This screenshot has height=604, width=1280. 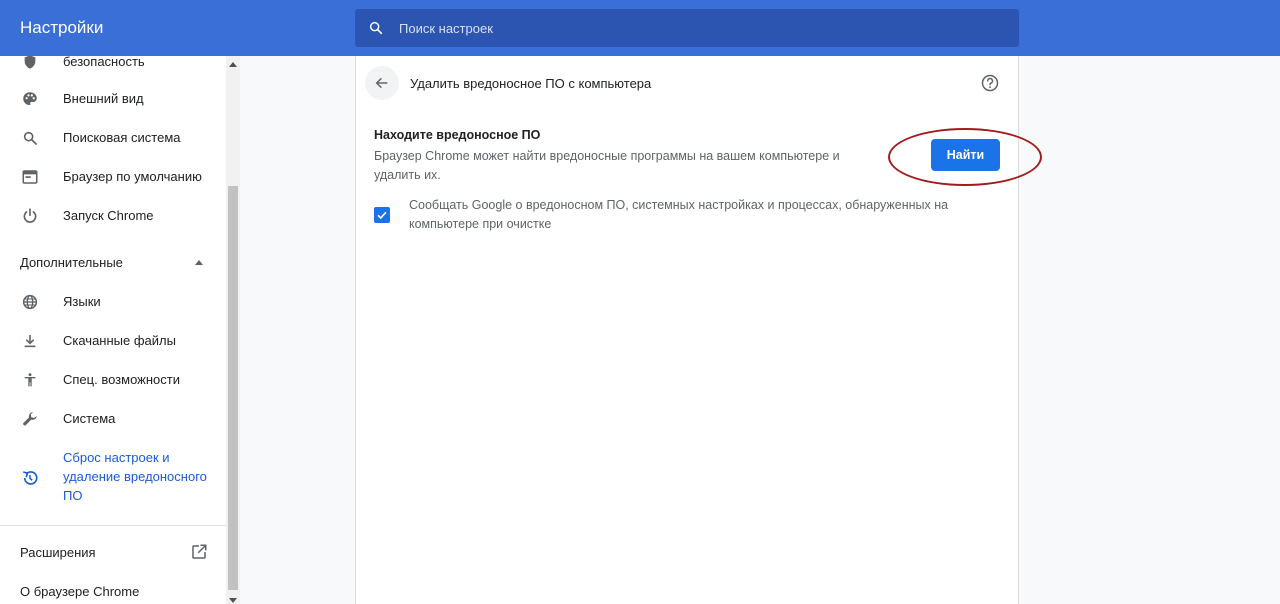 I want to click on back-button, so click(x=382, y=83).